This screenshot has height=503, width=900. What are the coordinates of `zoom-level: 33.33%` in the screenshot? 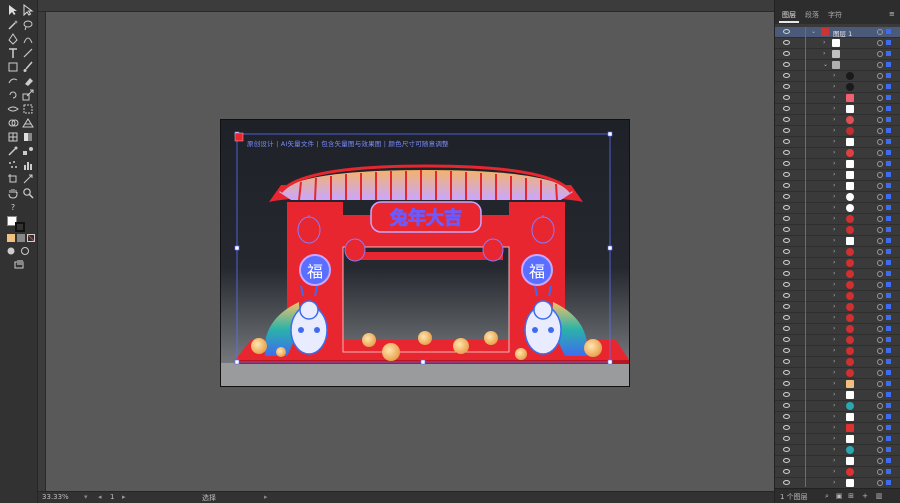 It's located at (55, 497).